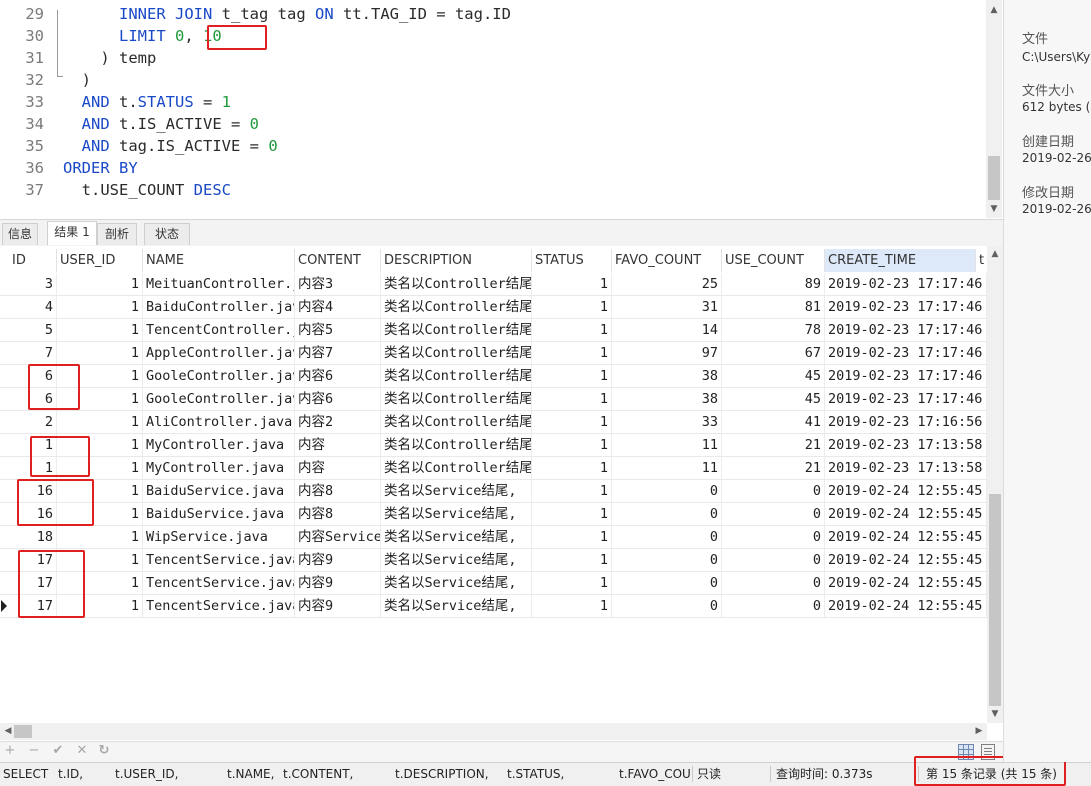 This screenshot has width=1091, height=786. Describe the element at coordinates (667, 399) in the screenshot. I see `cell-favo-count: 38` at that location.